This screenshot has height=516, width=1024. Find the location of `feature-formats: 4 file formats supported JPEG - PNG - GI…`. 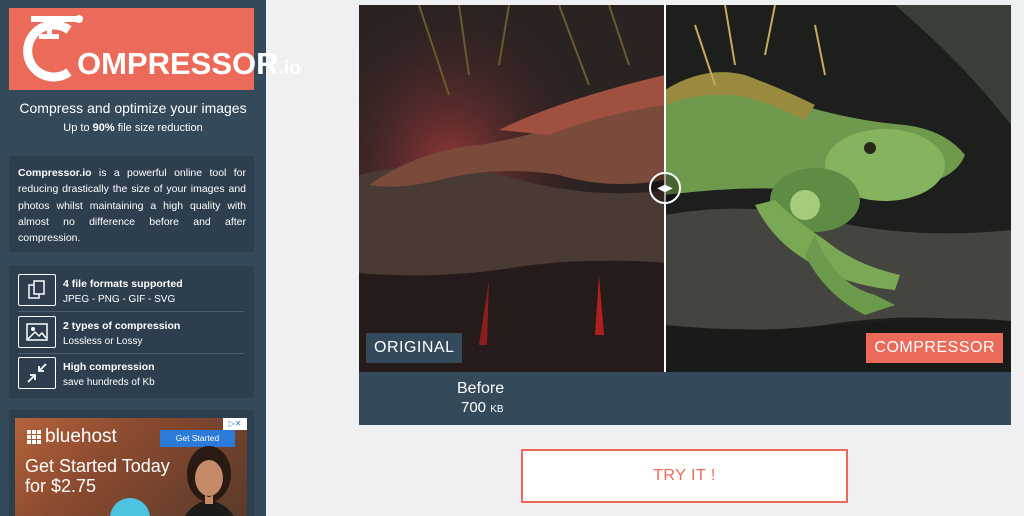

feature-formats: 4 file formats supported JPEG - PNG - GI… is located at coordinates (131, 292).